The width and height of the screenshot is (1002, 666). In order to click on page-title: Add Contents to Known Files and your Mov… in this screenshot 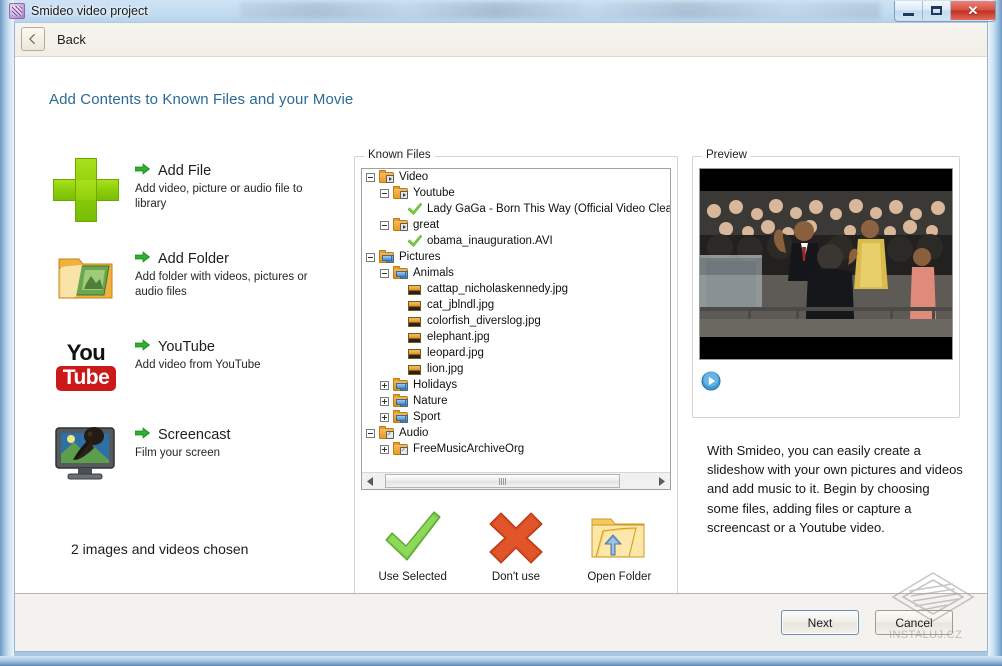, I will do `click(201, 99)`.